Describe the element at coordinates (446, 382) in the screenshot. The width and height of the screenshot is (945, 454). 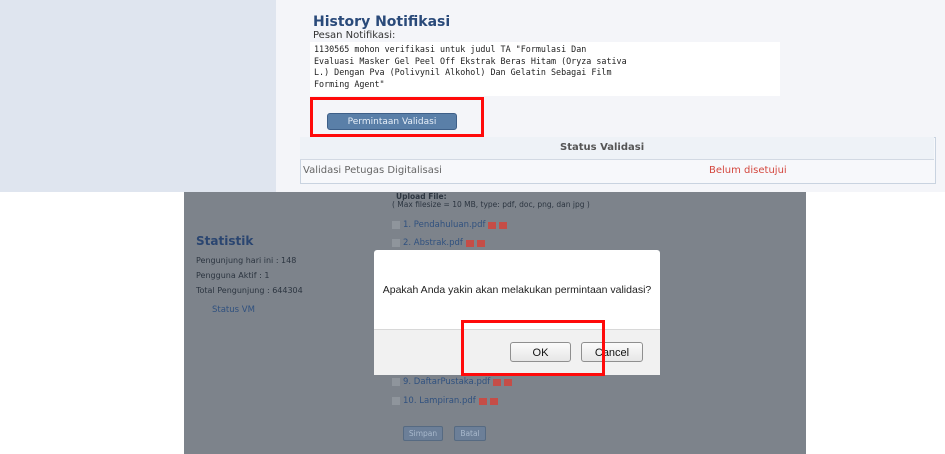
I see `file-link: 9. DaftarPustaka.pdf` at that location.